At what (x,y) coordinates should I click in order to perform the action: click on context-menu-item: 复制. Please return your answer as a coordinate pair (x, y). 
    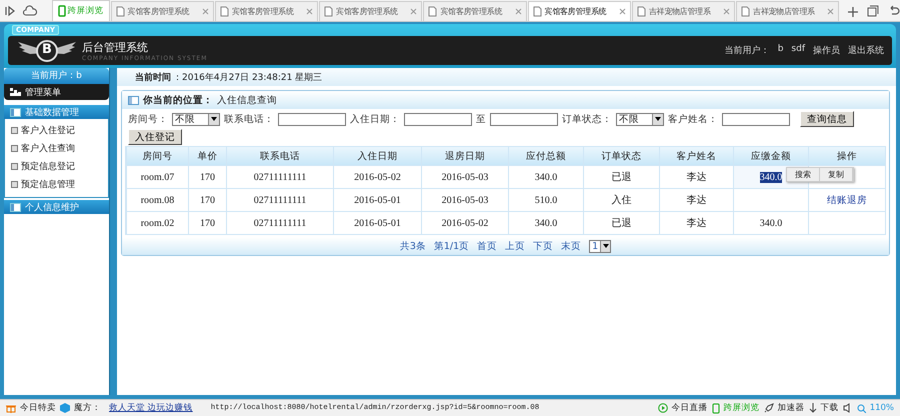
    Looking at the image, I should click on (836, 174).